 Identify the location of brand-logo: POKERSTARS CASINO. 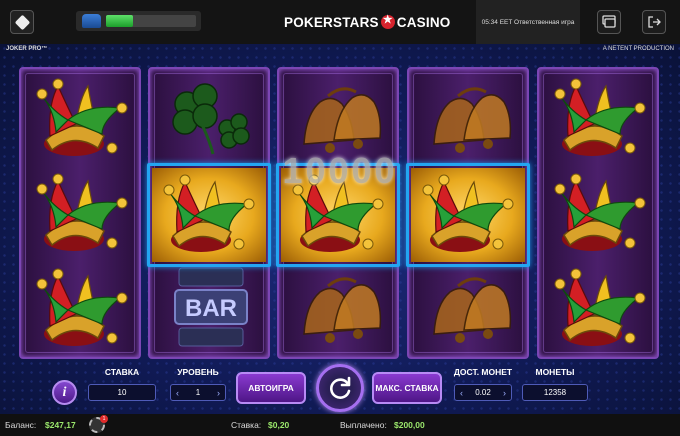
(367, 22).